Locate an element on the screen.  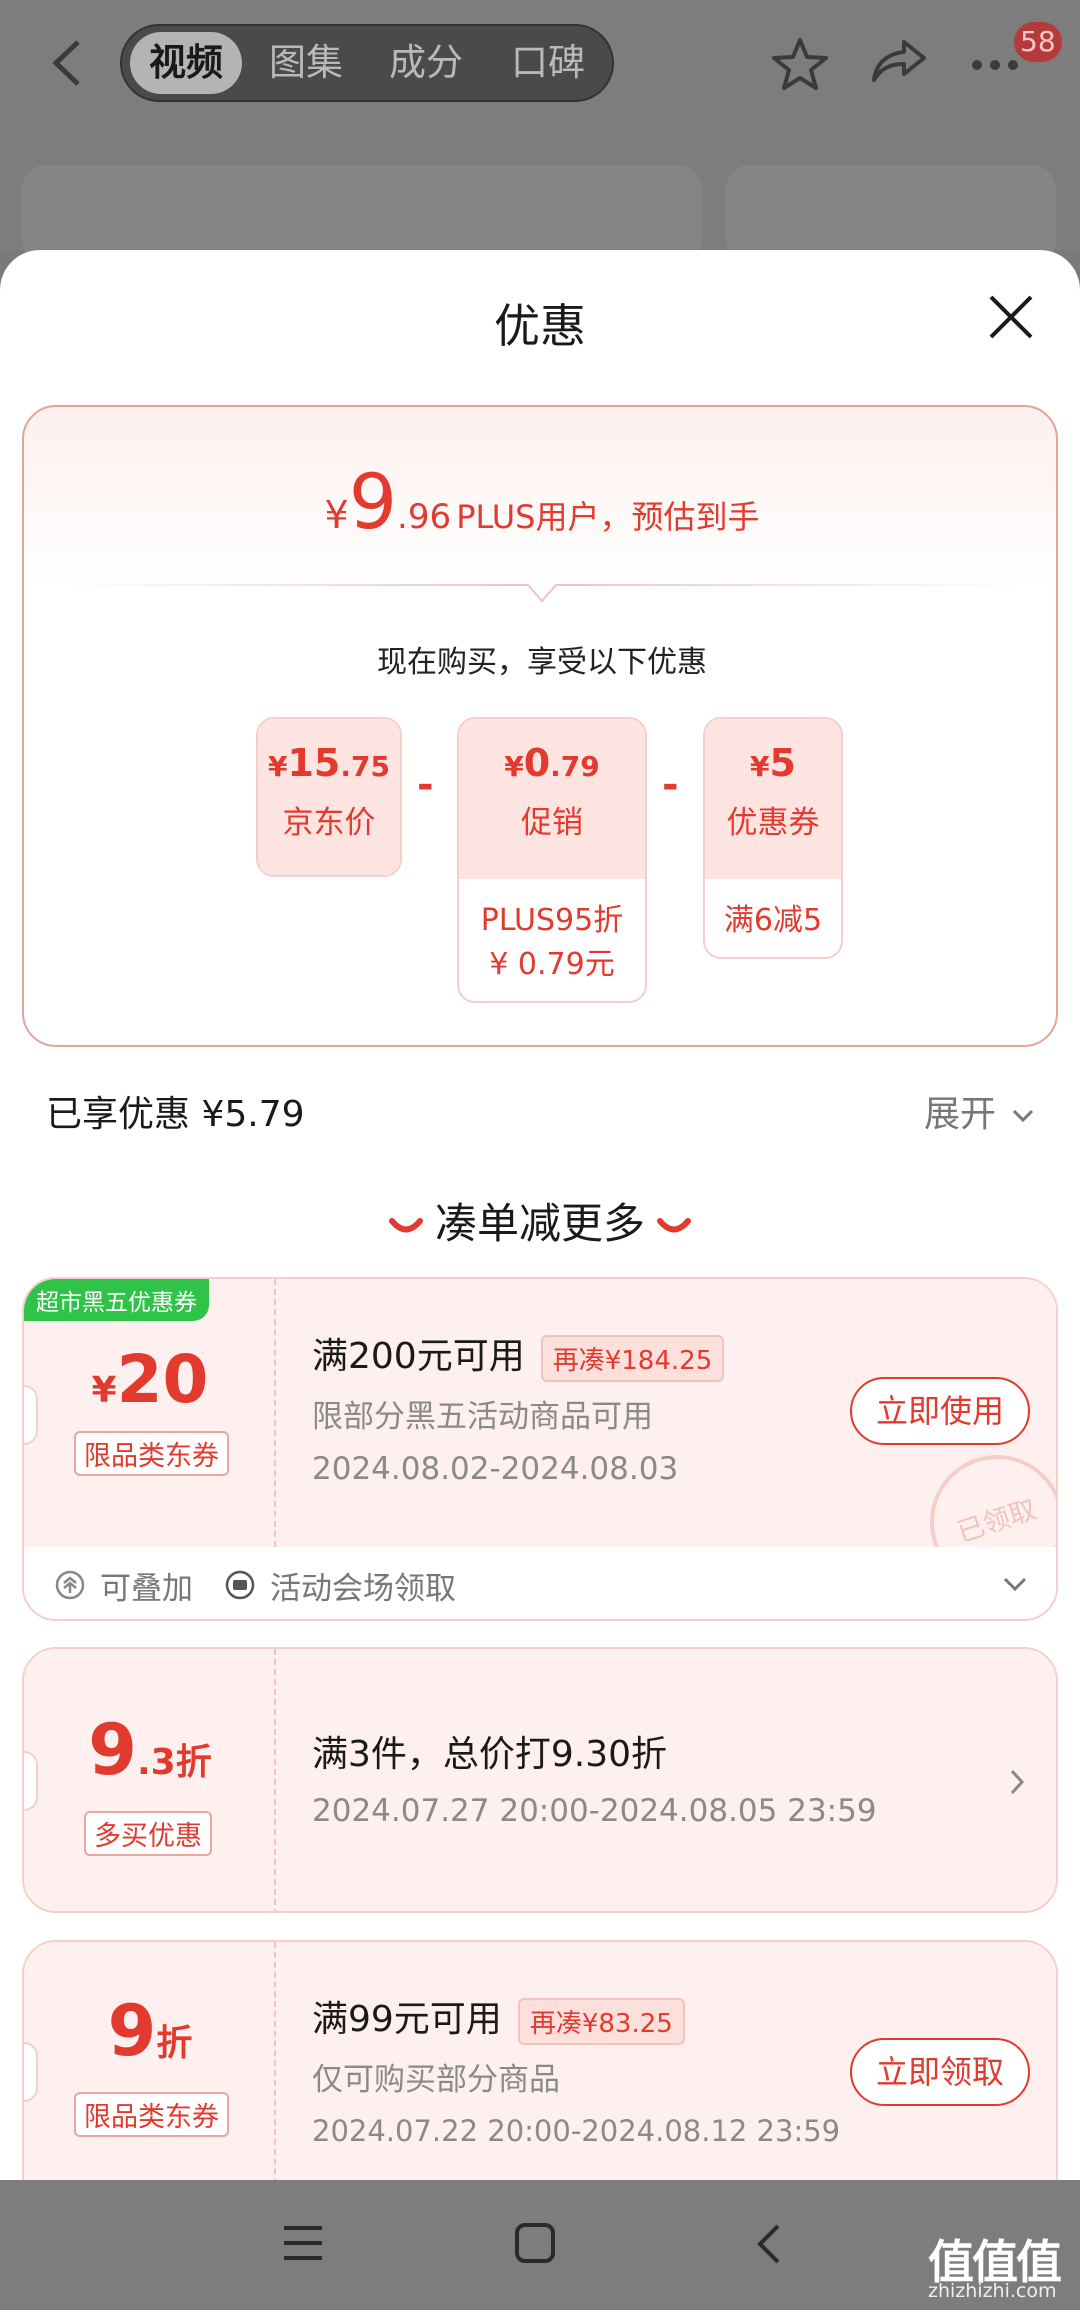
claimed-stamp-text: 已领取 is located at coordinates (997, 1521).